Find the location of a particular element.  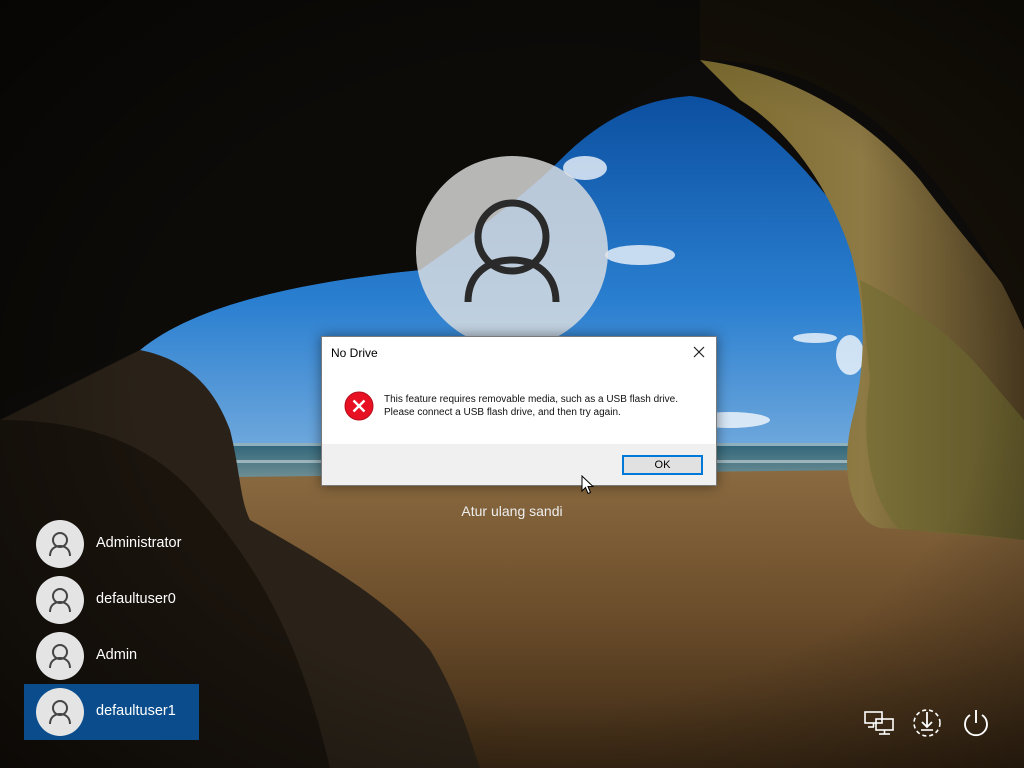

power-button is located at coordinates (976, 723).